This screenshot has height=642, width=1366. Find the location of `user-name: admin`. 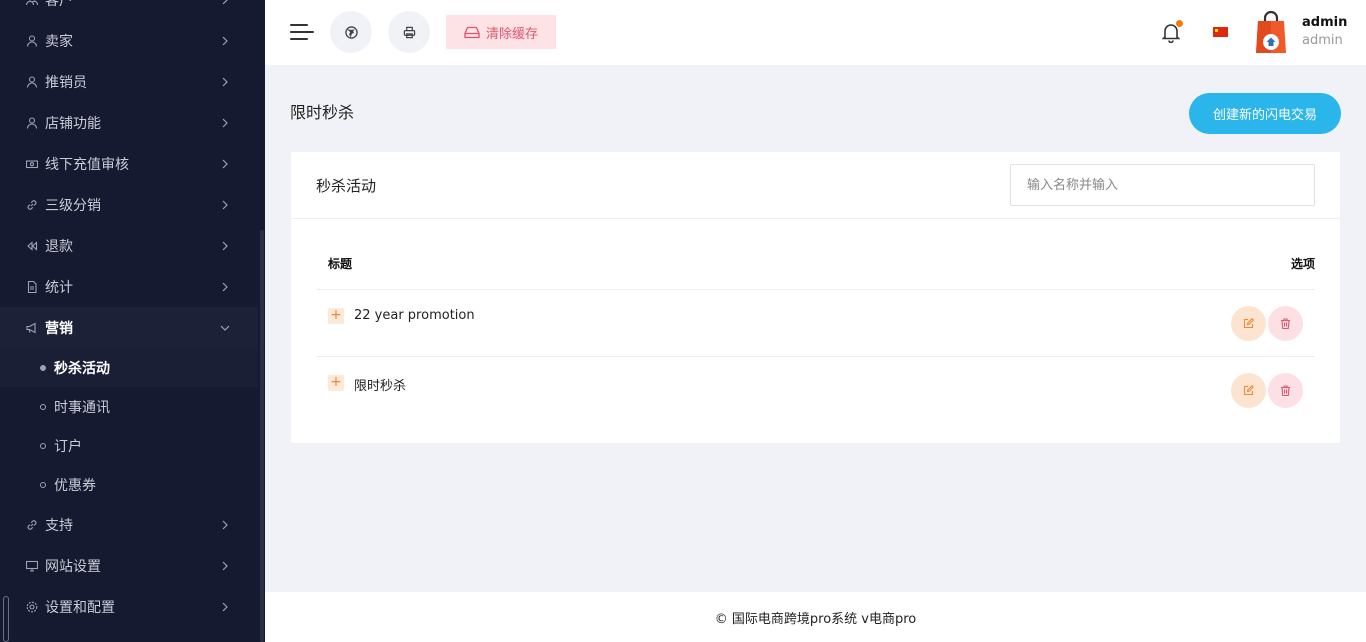

user-name: admin is located at coordinates (1324, 22).